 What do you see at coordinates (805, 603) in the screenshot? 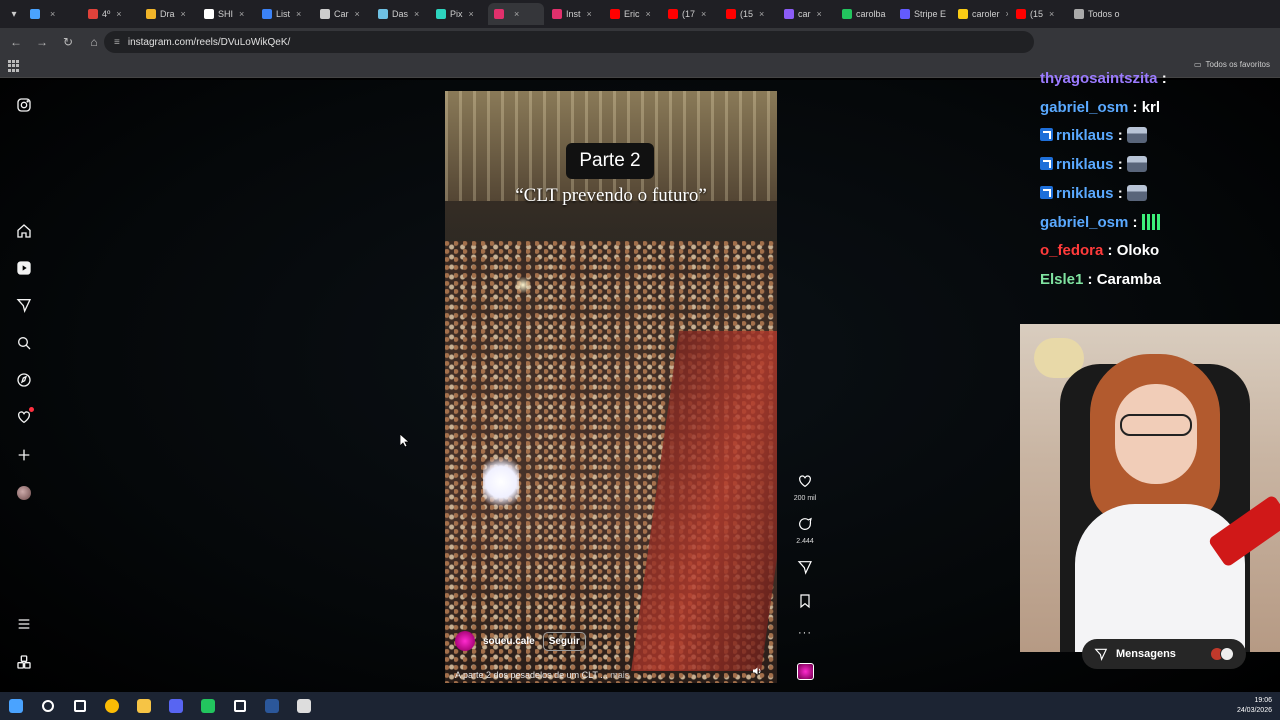
I see `save-button` at bounding box center [805, 603].